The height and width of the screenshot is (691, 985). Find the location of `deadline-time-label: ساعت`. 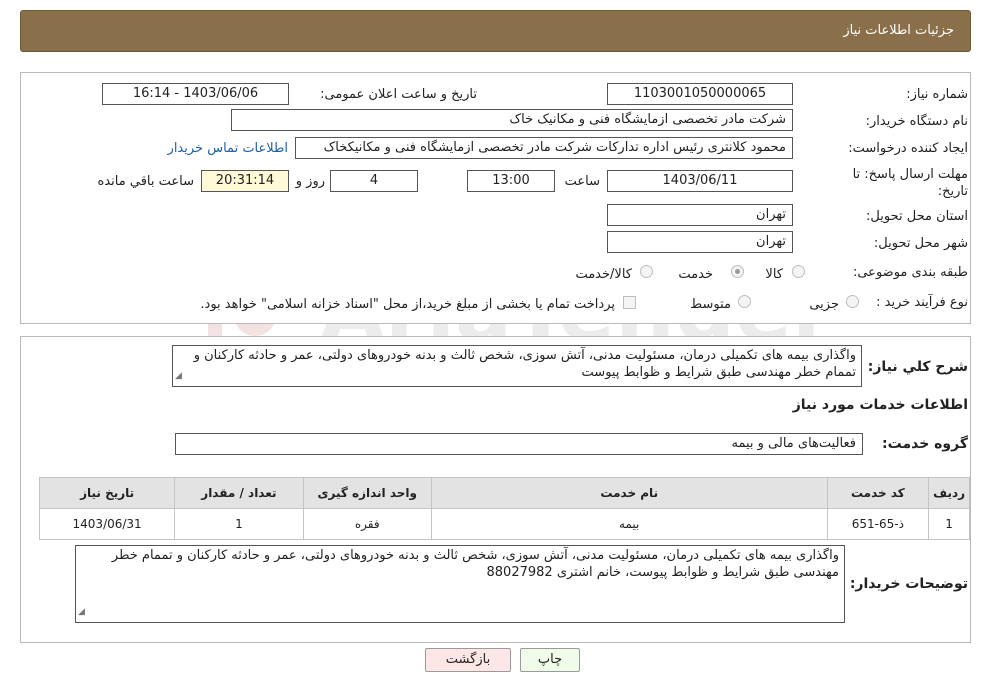

deadline-time-label: ساعت is located at coordinates (582, 181).